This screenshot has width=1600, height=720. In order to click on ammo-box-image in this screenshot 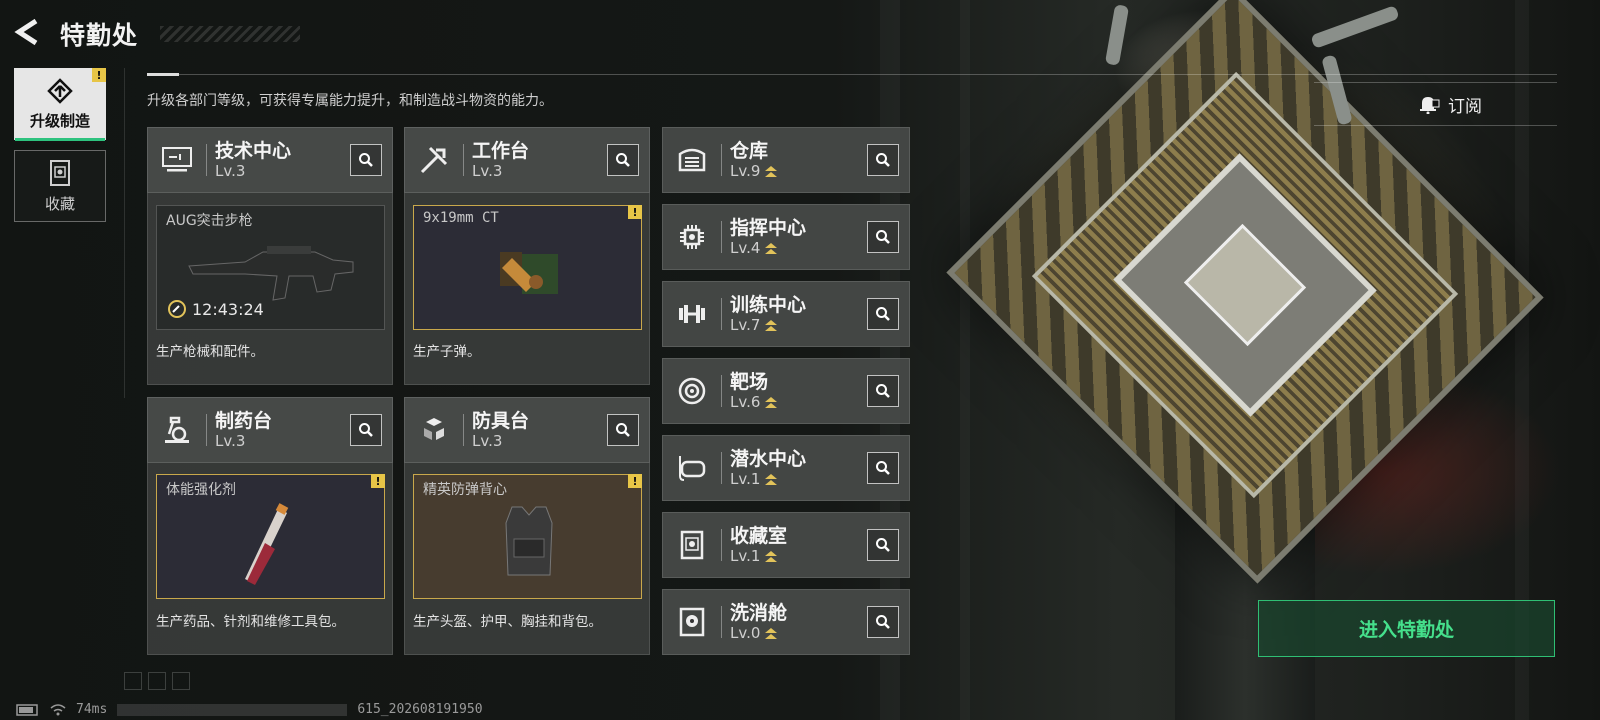, I will do `click(529, 273)`.